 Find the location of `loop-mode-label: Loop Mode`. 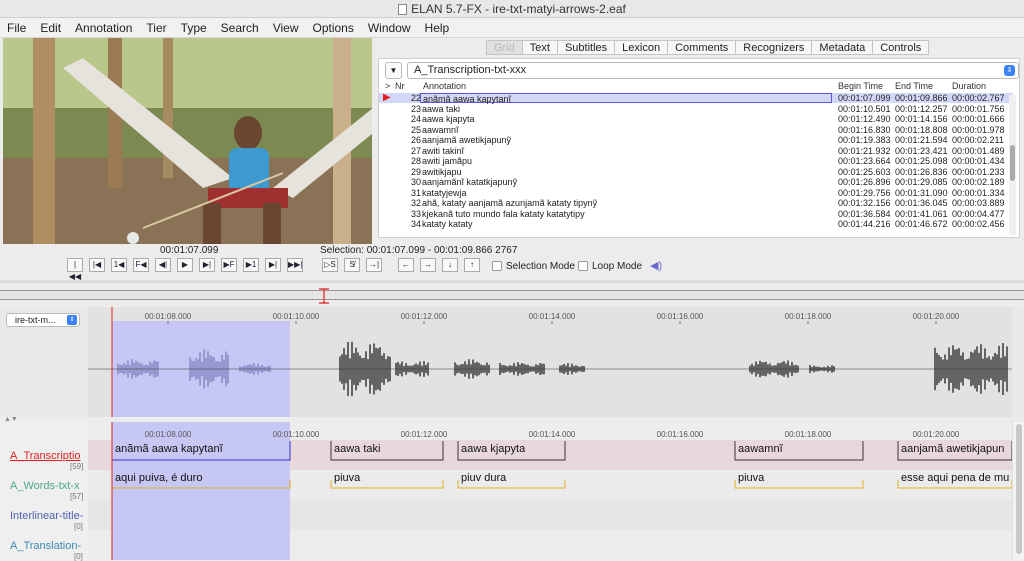

loop-mode-label: Loop Mode is located at coordinates (617, 266).